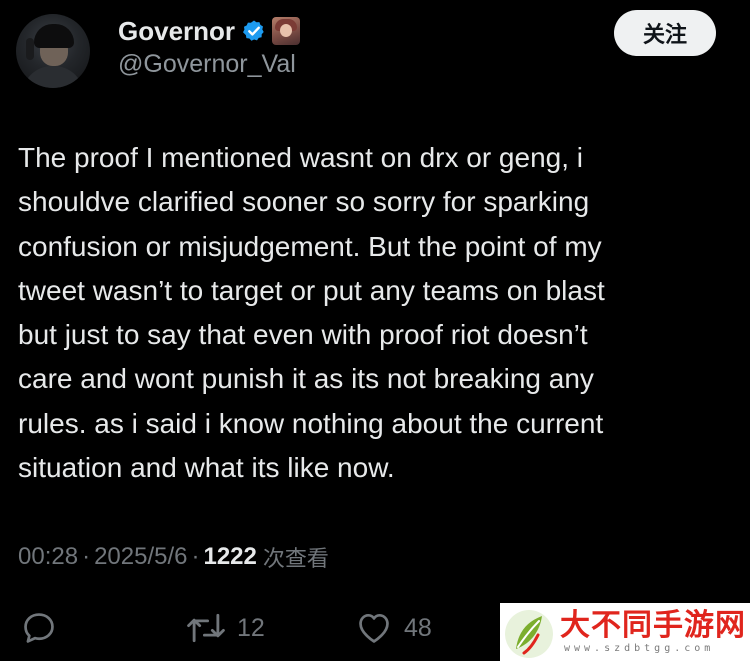 This screenshot has width=750, height=661. I want to click on like-count: 48, so click(418, 627).